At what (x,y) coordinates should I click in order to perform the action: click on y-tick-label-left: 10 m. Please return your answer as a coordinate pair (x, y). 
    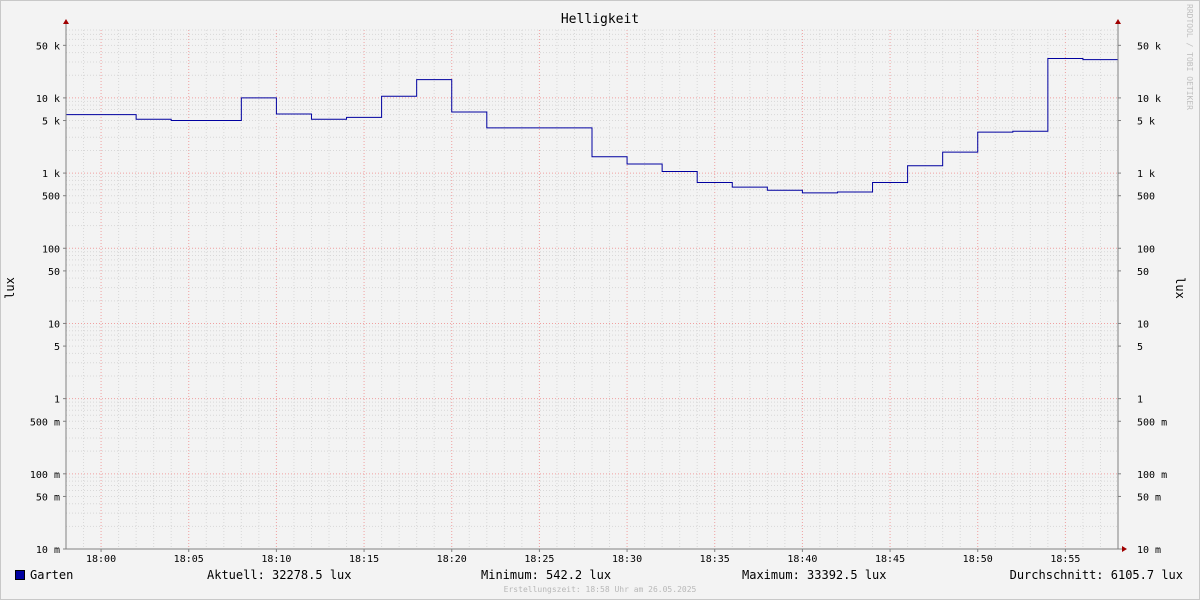
    Looking at the image, I should click on (48, 550).